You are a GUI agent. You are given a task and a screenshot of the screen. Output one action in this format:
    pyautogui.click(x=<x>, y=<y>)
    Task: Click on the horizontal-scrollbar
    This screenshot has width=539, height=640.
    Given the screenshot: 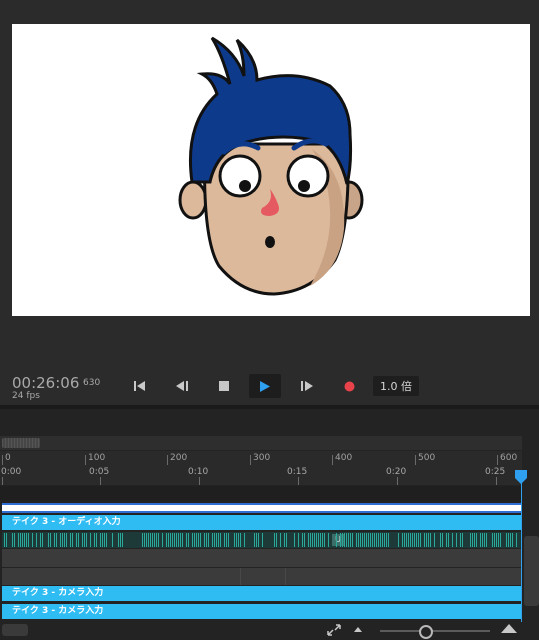 What is the action you would take?
    pyautogui.click(x=15, y=630)
    